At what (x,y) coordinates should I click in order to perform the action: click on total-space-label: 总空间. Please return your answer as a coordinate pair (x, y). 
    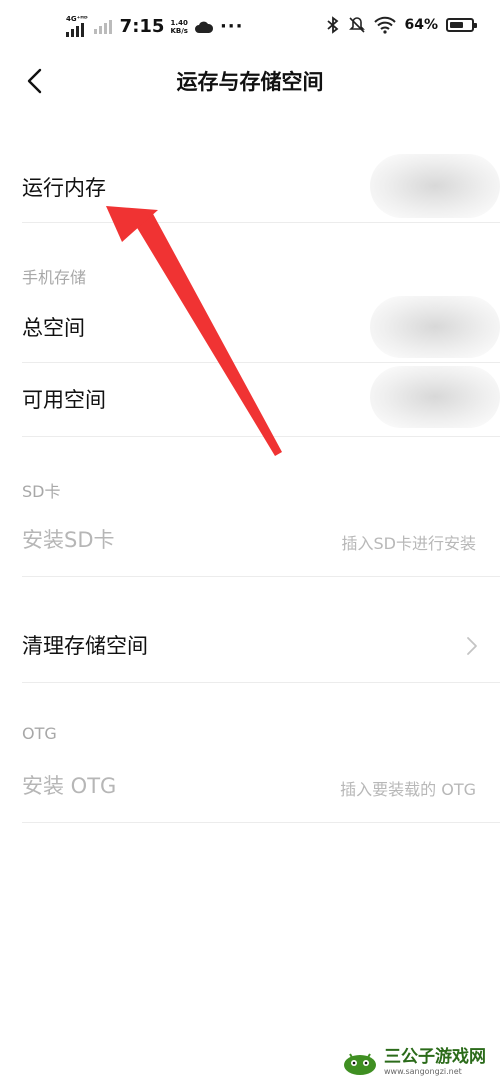
    Looking at the image, I should click on (53, 328).